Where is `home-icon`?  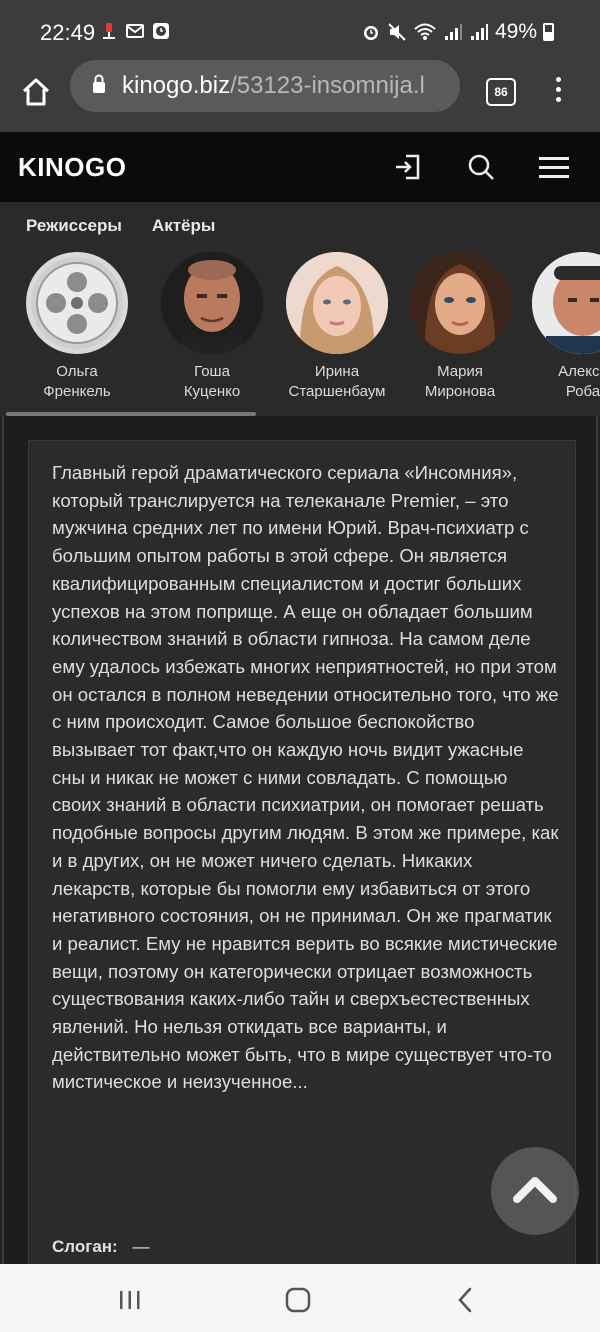 home-icon is located at coordinates (36, 92).